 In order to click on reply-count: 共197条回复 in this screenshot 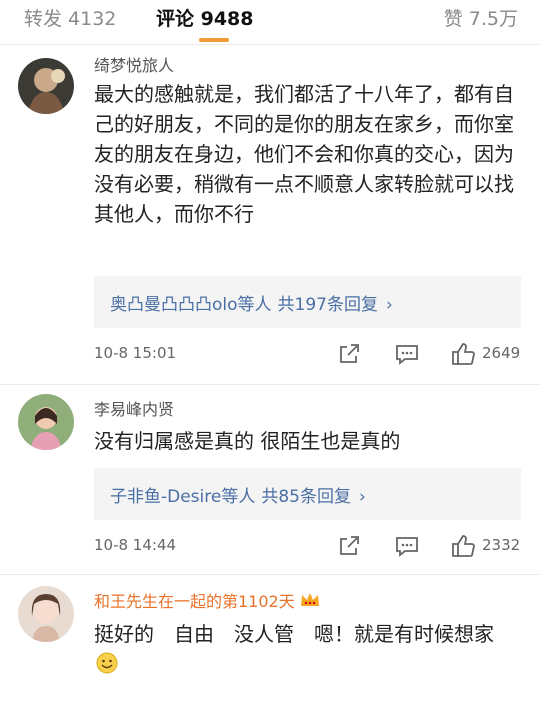, I will do `click(327, 305)`.